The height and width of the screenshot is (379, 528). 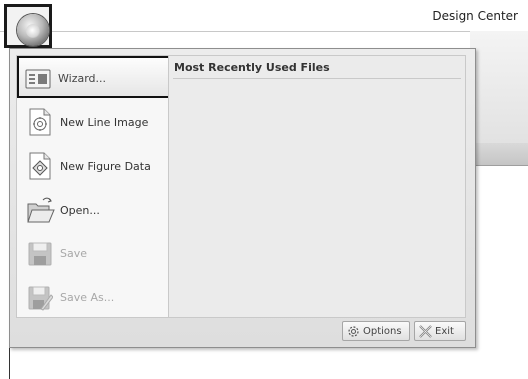 What do you see at coordinates (264, 16) in the screenshot?
I see `title-bar: Design Center` at bounding box center [264, 16].